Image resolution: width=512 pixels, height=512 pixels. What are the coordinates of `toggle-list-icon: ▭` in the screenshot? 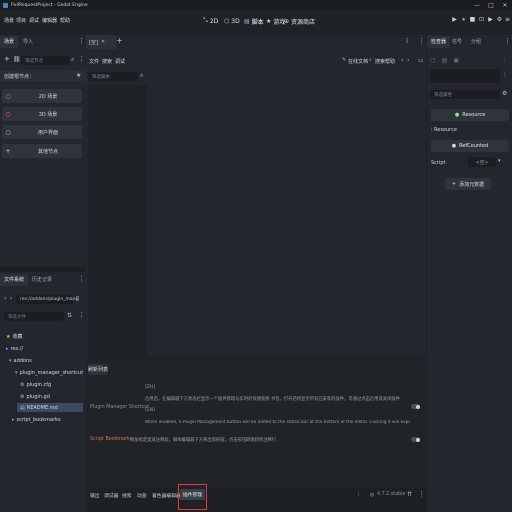 It's located at (421, 60).